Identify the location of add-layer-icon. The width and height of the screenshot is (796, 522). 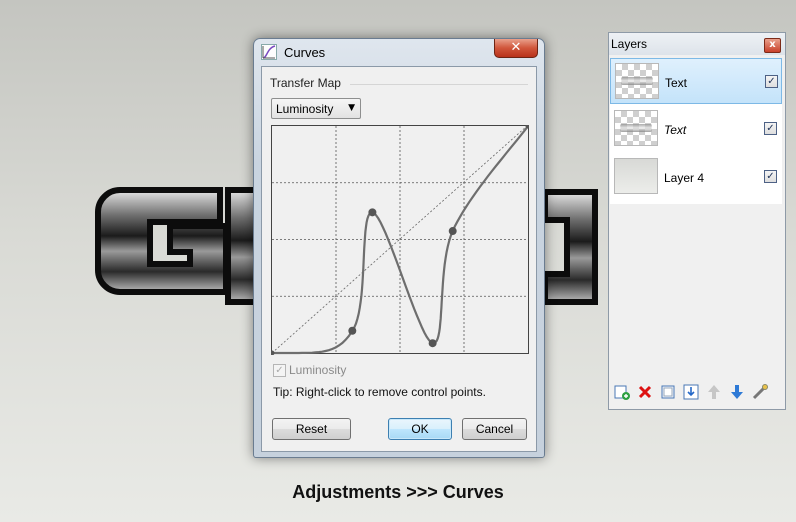
(622, 392).